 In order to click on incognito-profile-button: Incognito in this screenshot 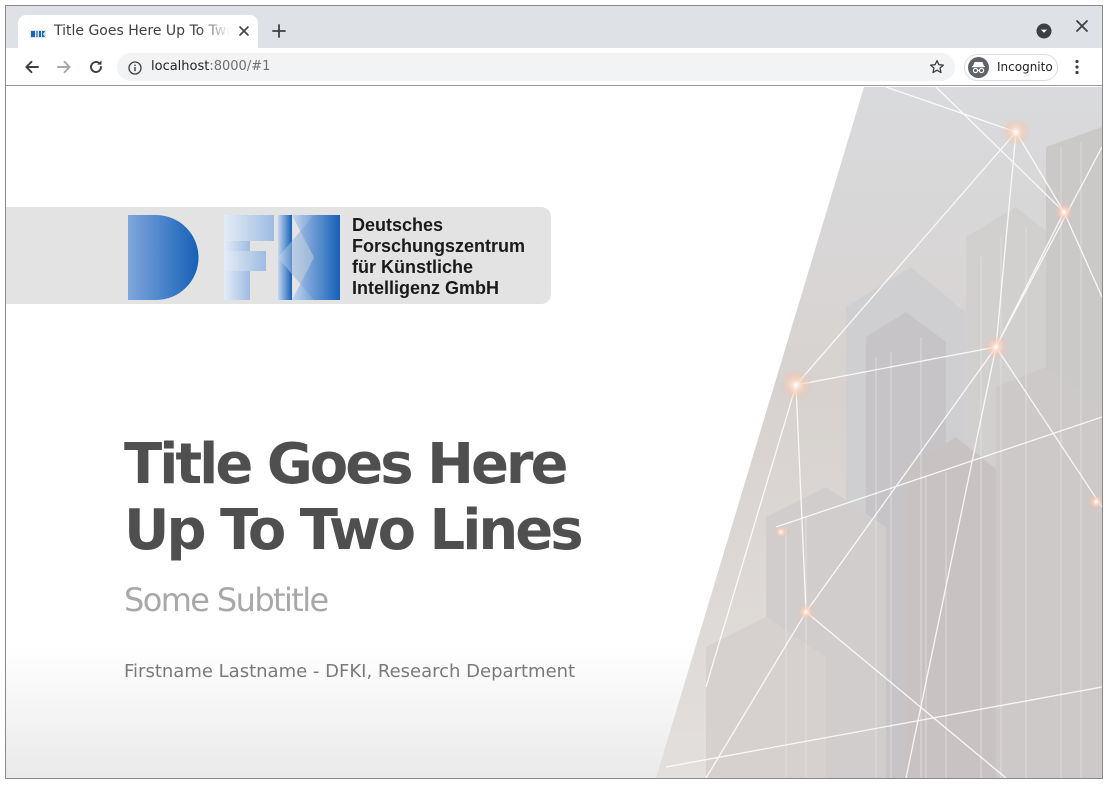, I will do `click(1011, 67)`.